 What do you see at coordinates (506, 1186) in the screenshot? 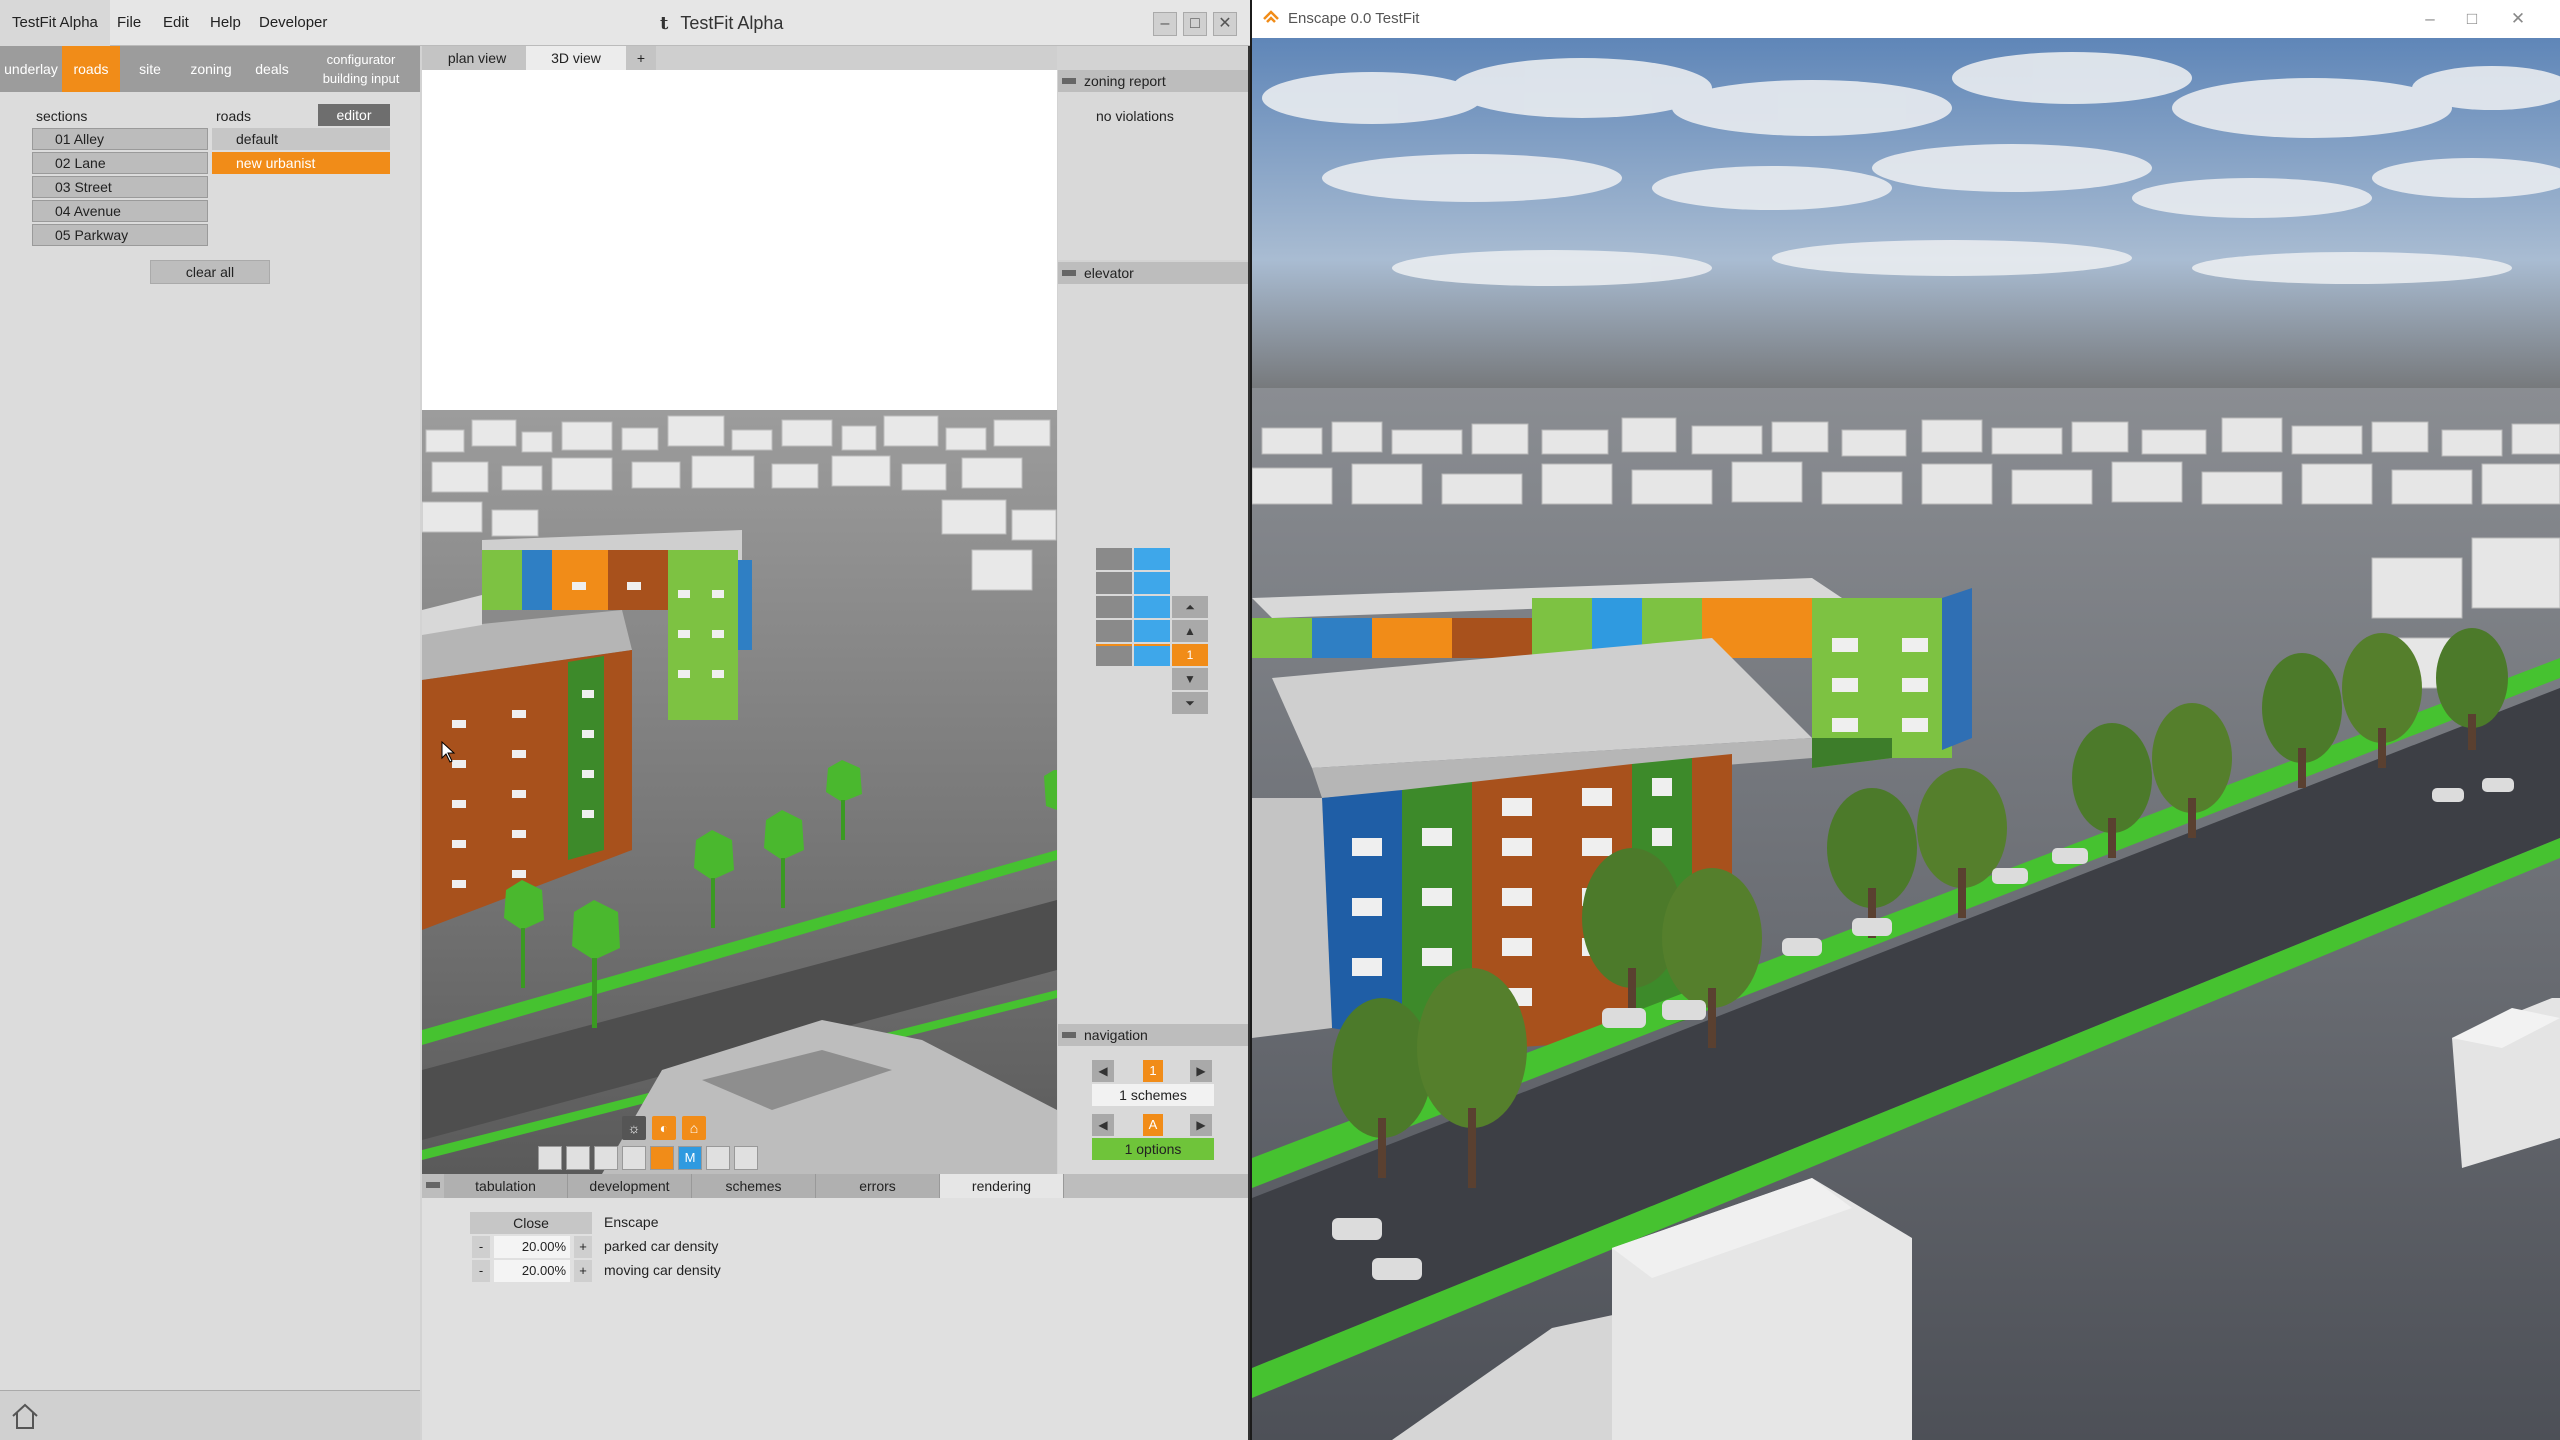
I see `tab-tabulation: tabulation` at bounding box center [506, 1186].